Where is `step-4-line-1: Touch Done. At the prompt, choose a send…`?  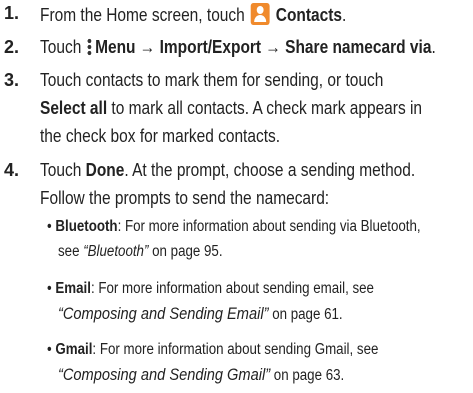
step-4-line-1: Touch Done. At the prompt, choose a send… is located at coordinates (228, 170).